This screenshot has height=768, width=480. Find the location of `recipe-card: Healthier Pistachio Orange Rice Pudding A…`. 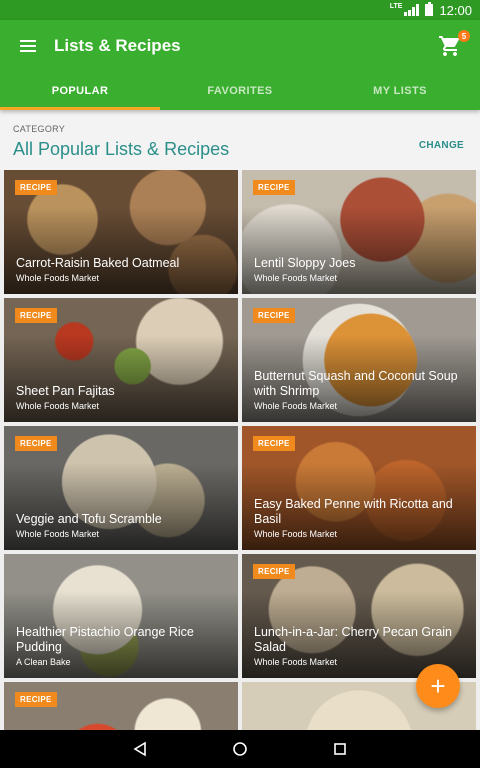

recipe-card: Healthier Pistachio Orange Rice Pudding A… is located at coordinates (121, 616).